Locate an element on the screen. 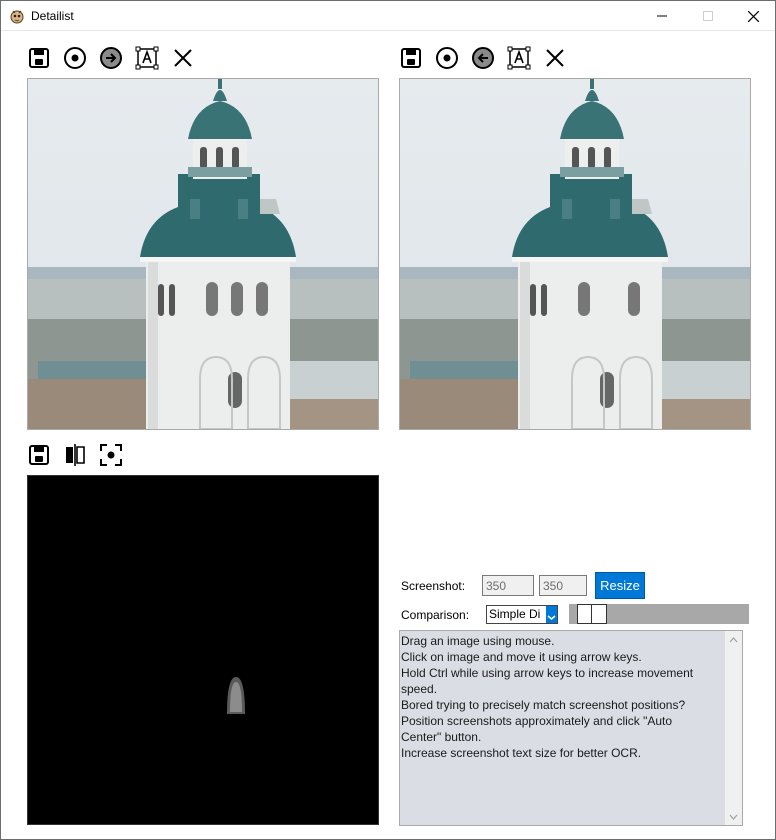 This screenshot has height=840, width=776. right-save-button is located at coordinates (411, 58).